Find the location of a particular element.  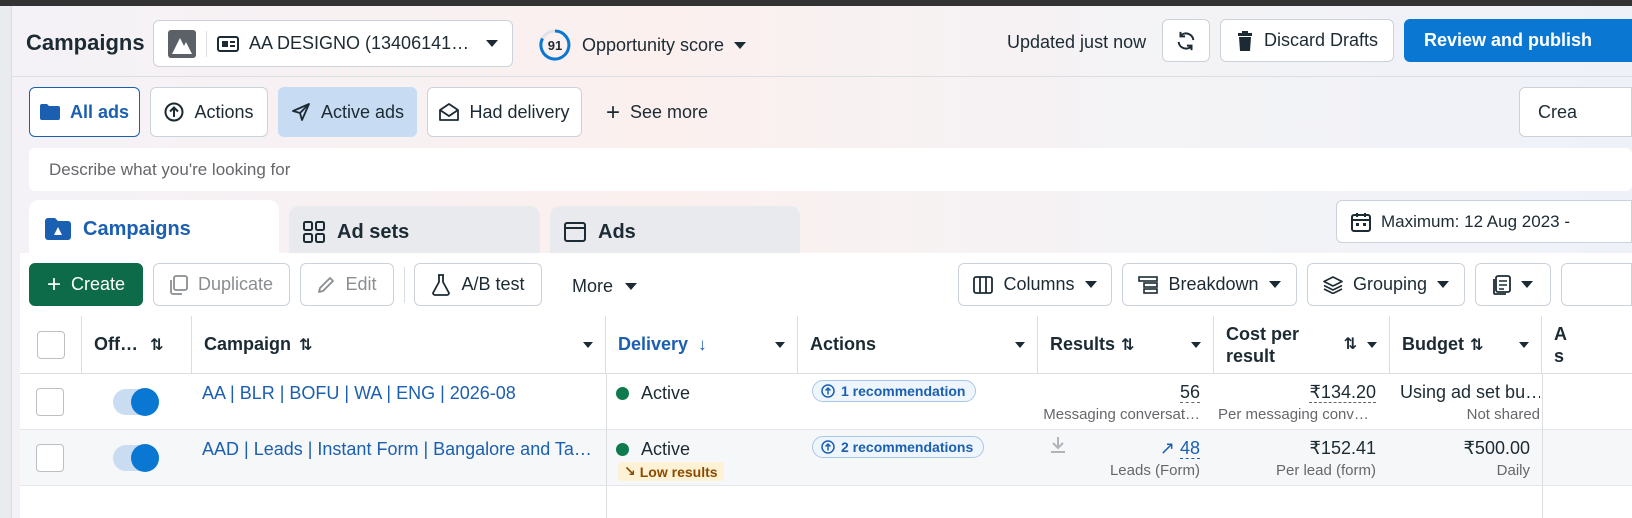

score-ring-icon: 91 is located at coordinates (555, 45).